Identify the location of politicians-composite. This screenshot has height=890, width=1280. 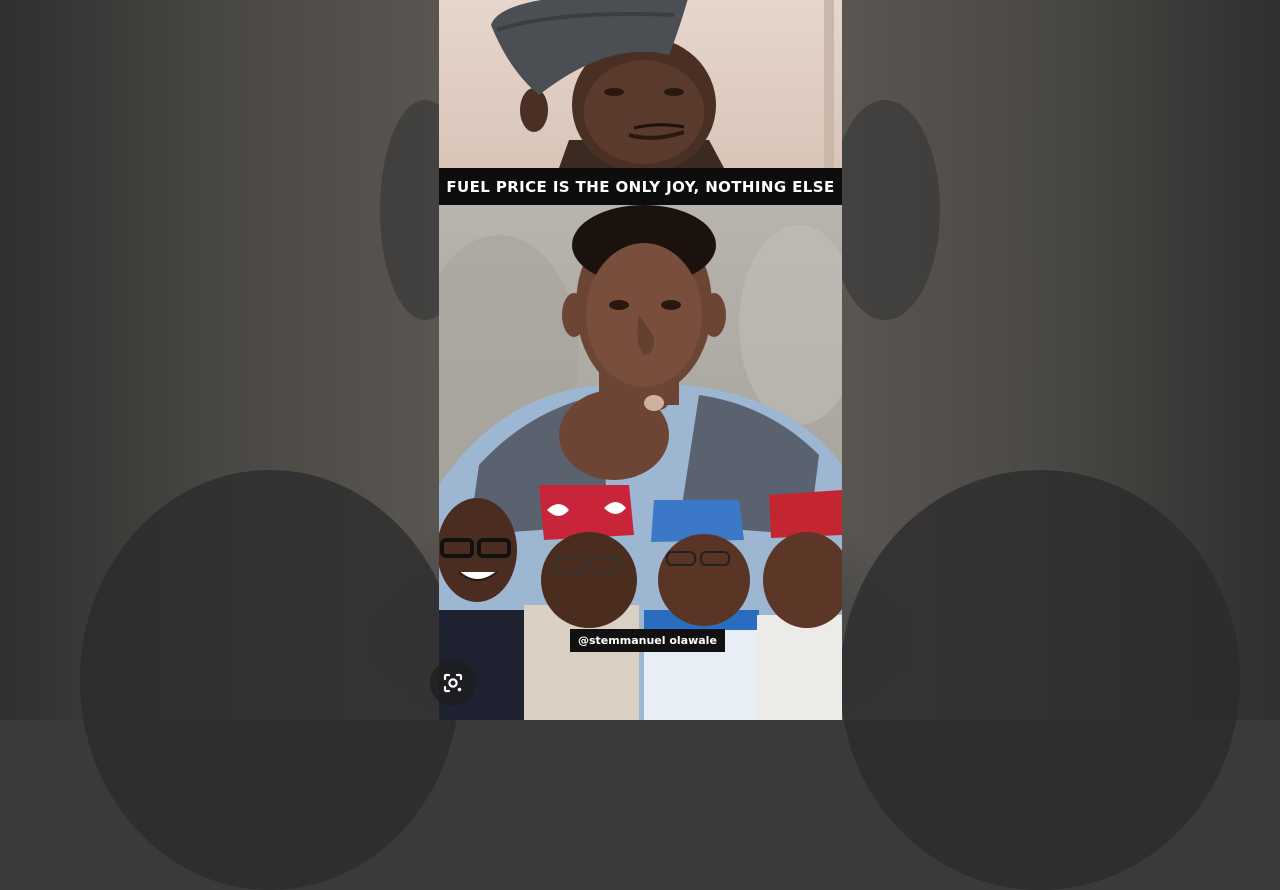
(640, 602).